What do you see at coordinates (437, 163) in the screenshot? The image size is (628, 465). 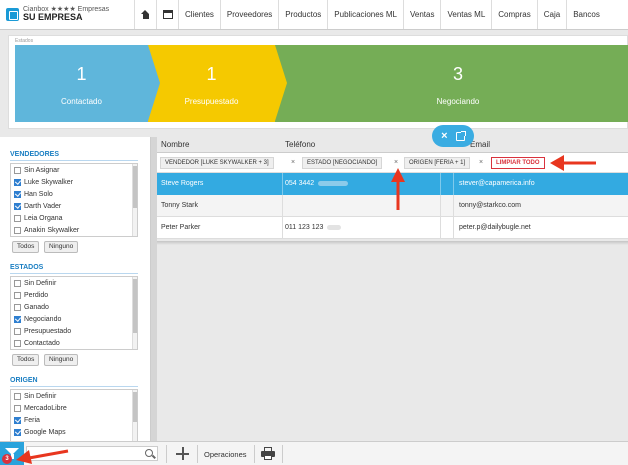 I see `filter-chip-origen: ORIGEN [FERIA + 1]` at bounding box center [437, 163].